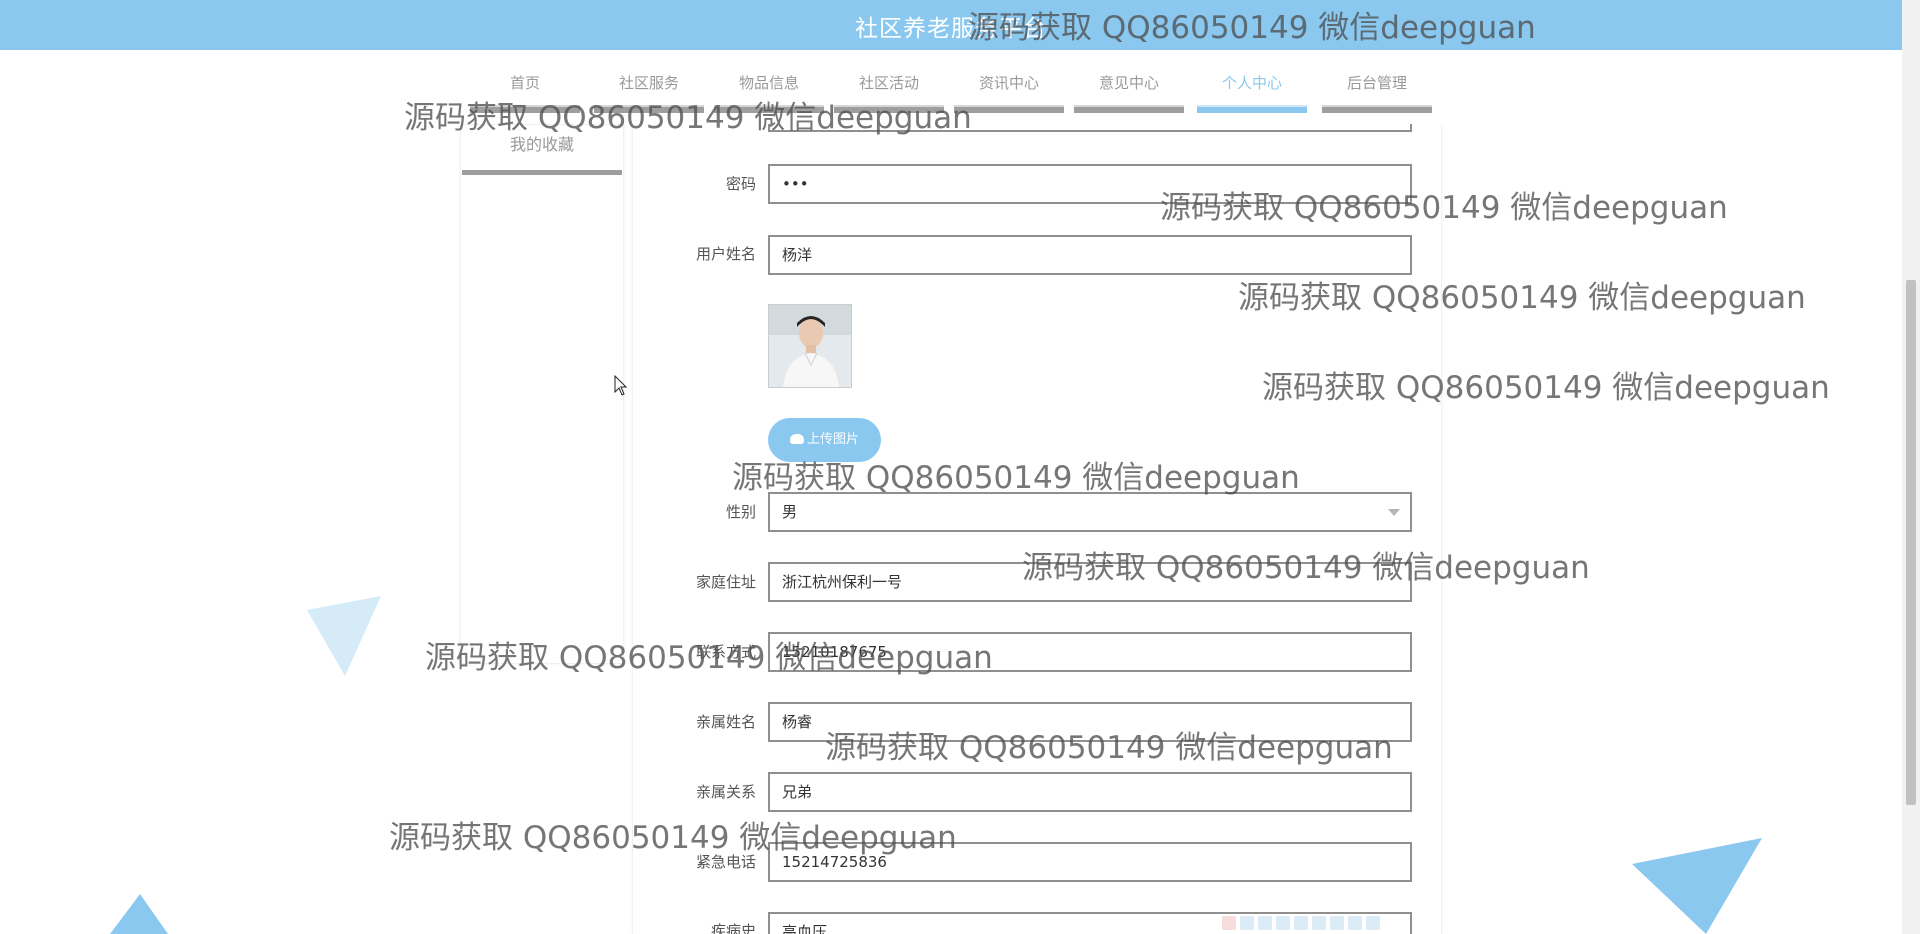 Image resolution: width=1920 pixels, height=934 pixels. What do you see at coordinates (1090, 582) in the screenshot?
I see `address-field: 浙江杭州保利一号` at bounding box center [1090, 582].